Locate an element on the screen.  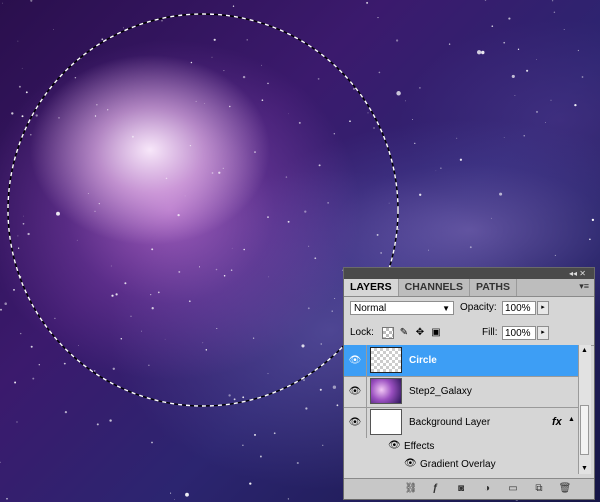
tab-layers: LAYERS is located at coordinates (371, 287).